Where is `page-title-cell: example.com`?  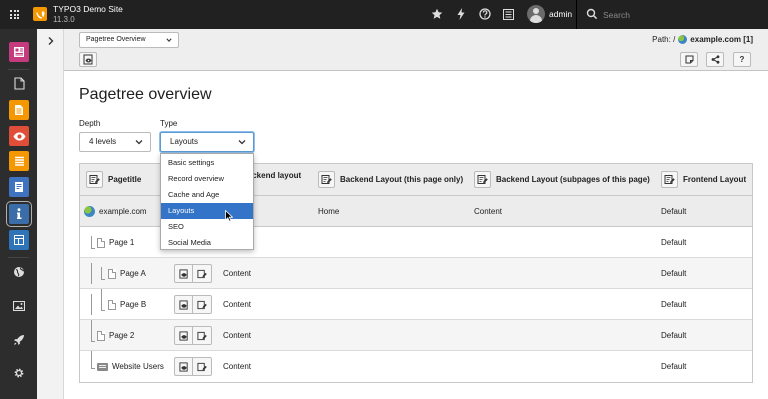 page-title-cell: example.com is located at coordinates (115, 211).